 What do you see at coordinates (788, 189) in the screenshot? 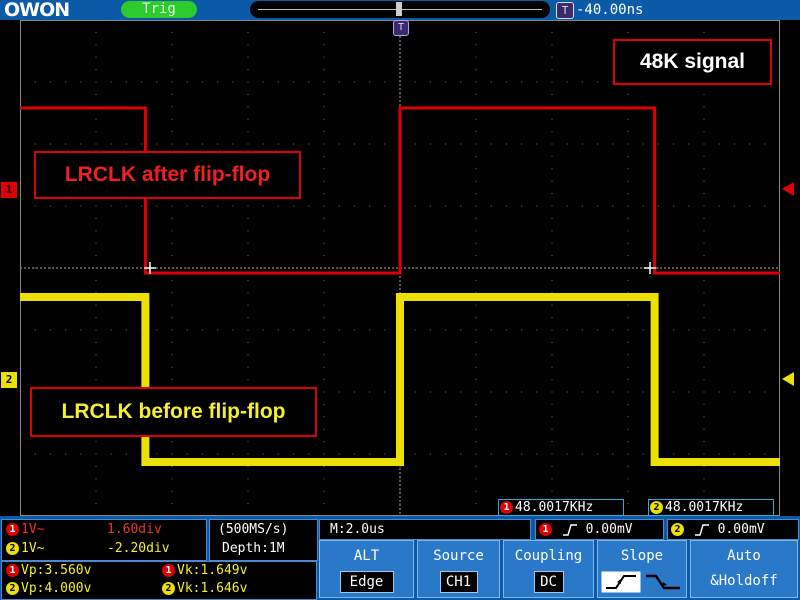
I see `ch1-trigger-level-arrow-icon` at bounding box center [788, 189].